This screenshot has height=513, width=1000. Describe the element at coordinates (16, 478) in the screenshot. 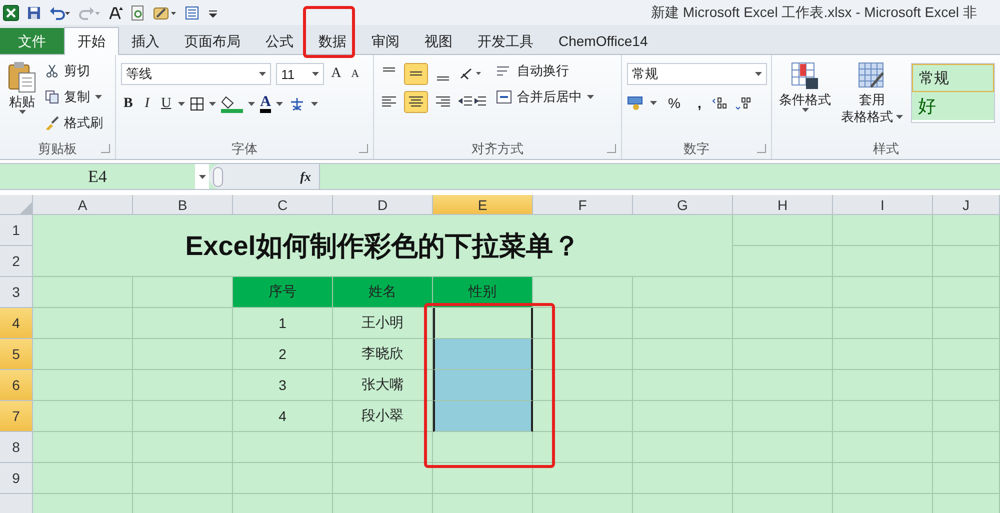

I see `row-header: 9` at that location.